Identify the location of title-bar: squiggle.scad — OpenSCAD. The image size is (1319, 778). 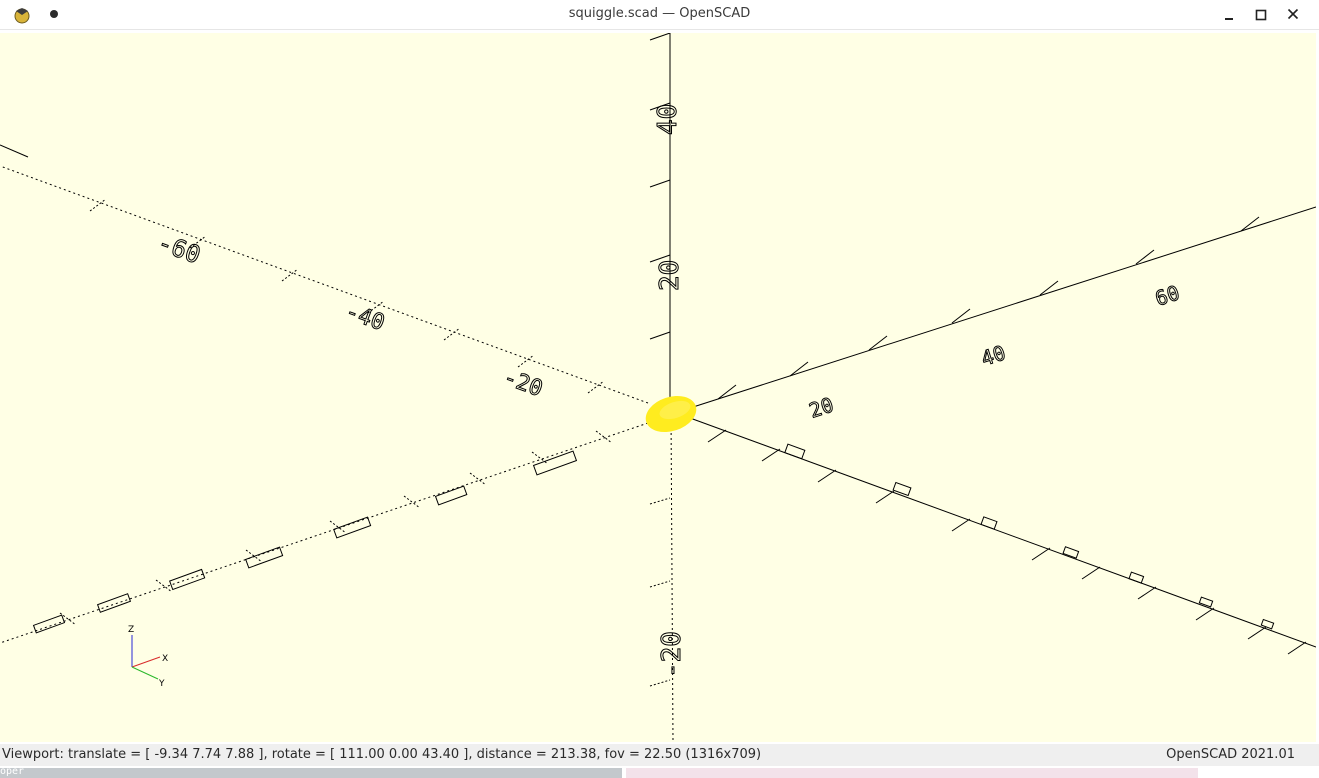
(659, 15).